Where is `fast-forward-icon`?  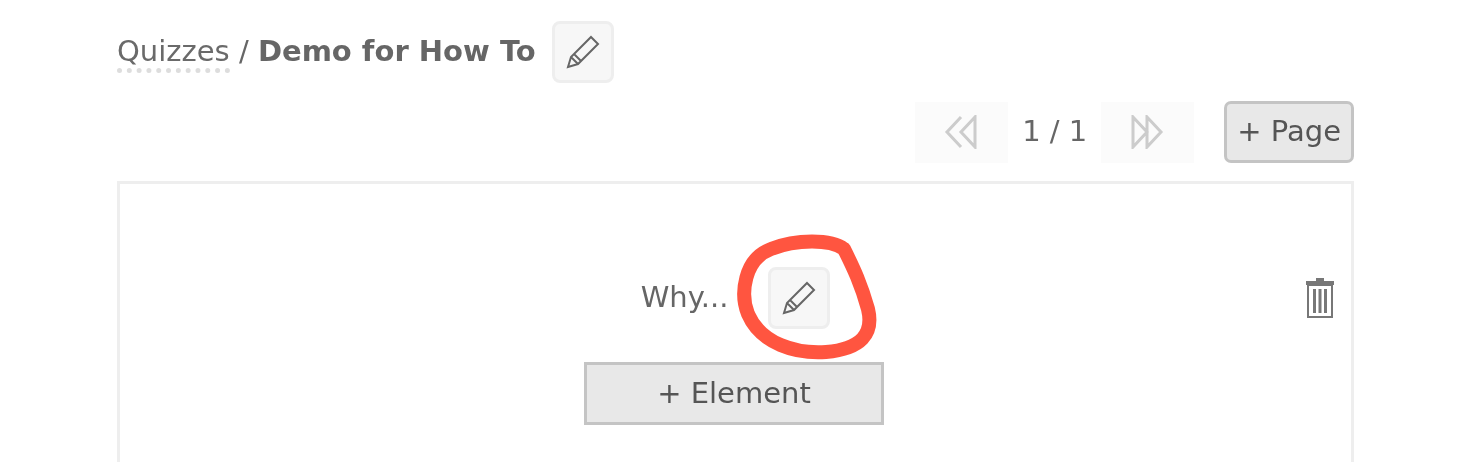 fast-forward-icon is located at coordinates (1147, 132).